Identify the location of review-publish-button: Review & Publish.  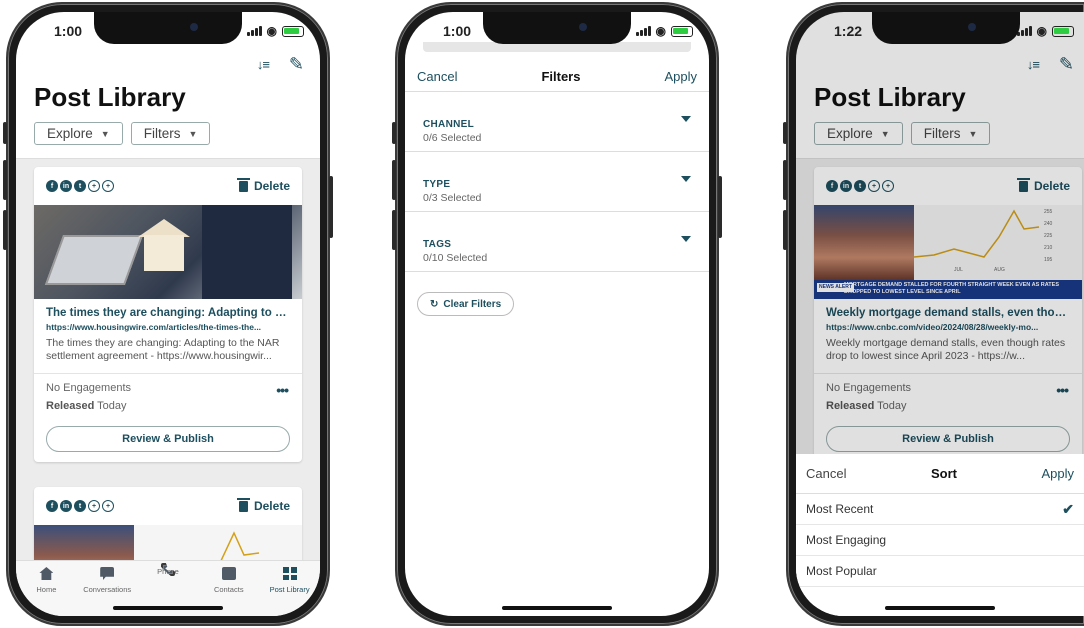
(168, 439).